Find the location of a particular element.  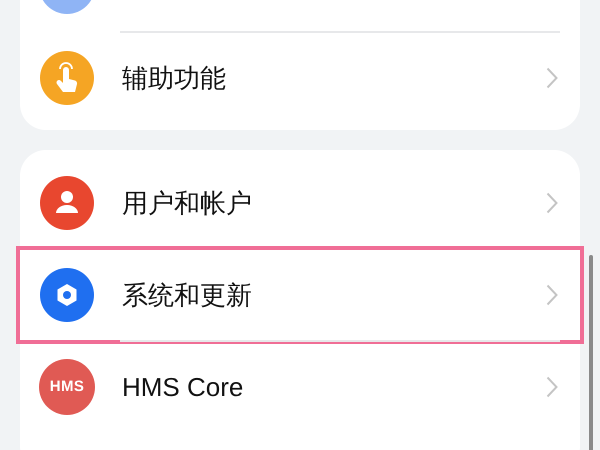

app-icon: HMS is located at coordinates (67, 387).